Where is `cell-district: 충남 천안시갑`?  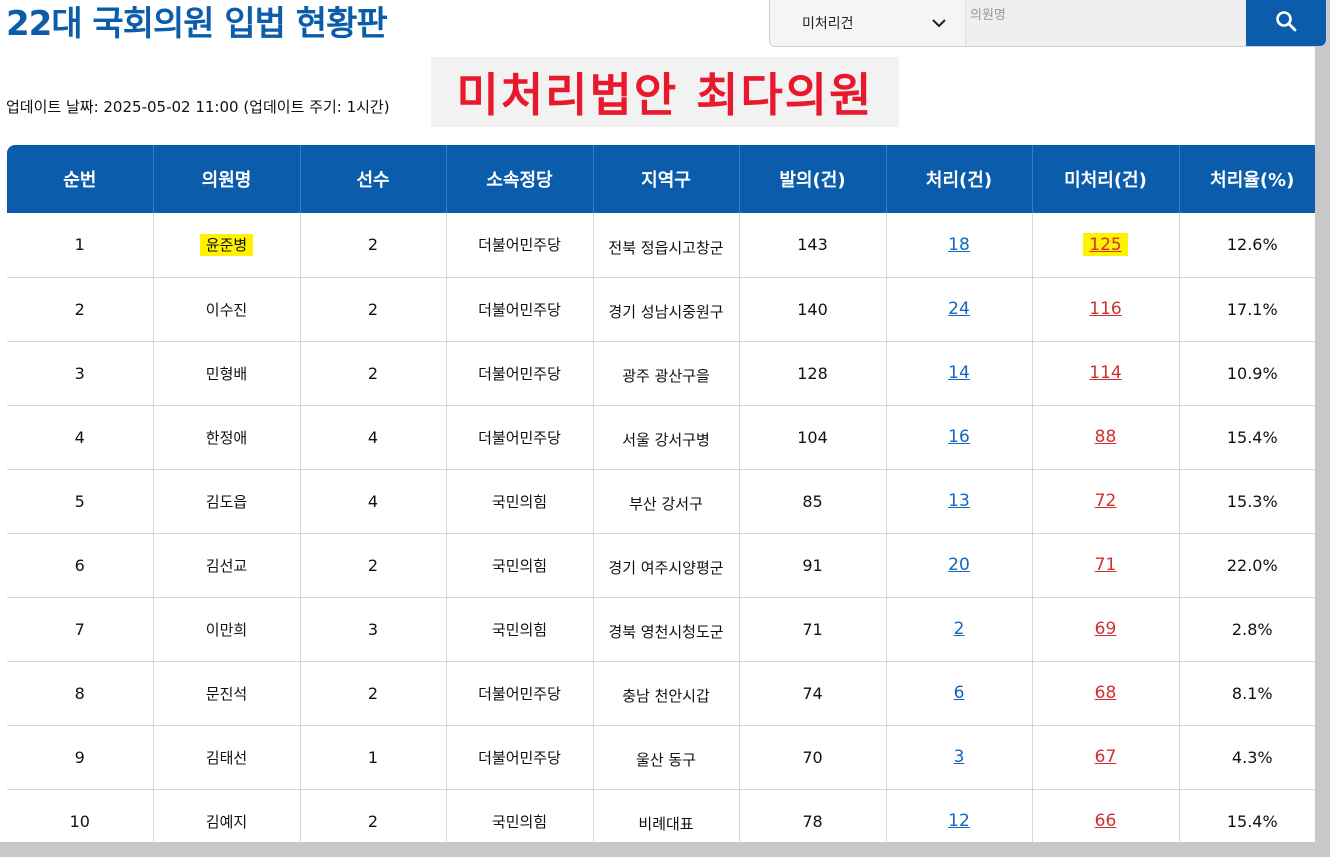
cell-district: 충남 천안시갑 is located at coordinates (665, 693).